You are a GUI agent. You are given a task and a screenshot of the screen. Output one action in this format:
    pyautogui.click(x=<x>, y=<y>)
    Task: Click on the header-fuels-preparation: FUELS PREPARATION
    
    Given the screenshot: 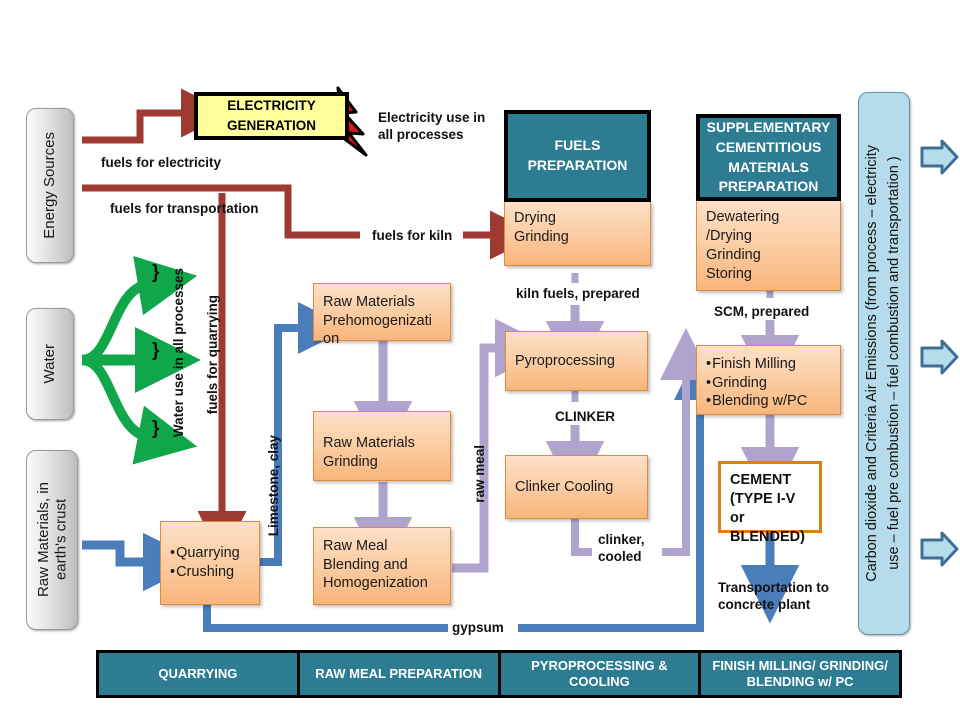 What is the action you would take?
    pyautogui.click(x=577, y=156)
    